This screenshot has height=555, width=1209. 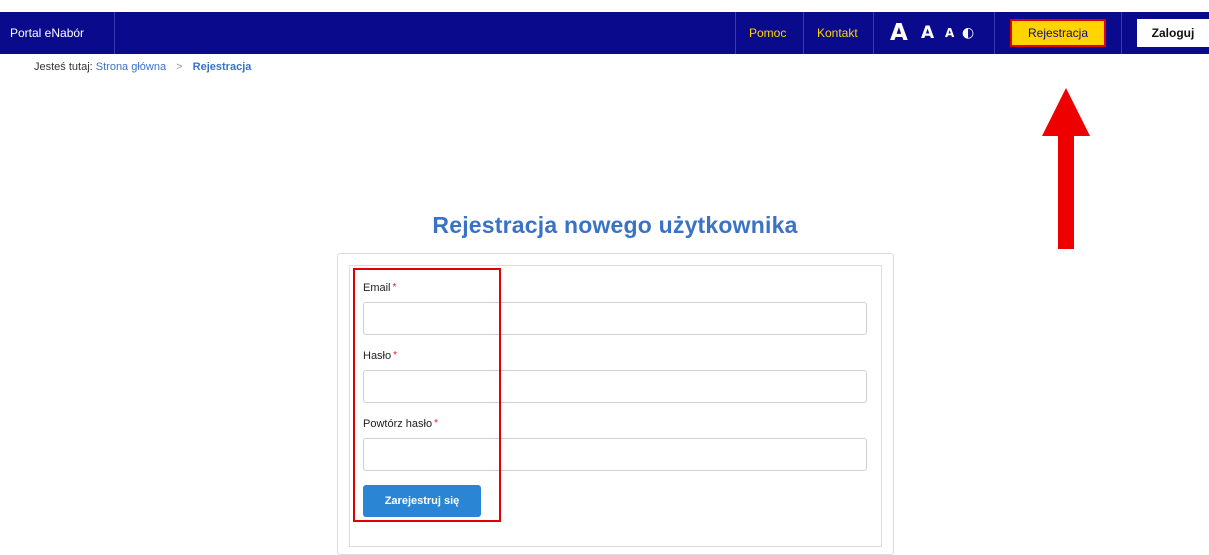 What do you see at coordinates (427, 395) in the screenshot?
I see `annotation-highlight-box` at bounding box center [427, 395].